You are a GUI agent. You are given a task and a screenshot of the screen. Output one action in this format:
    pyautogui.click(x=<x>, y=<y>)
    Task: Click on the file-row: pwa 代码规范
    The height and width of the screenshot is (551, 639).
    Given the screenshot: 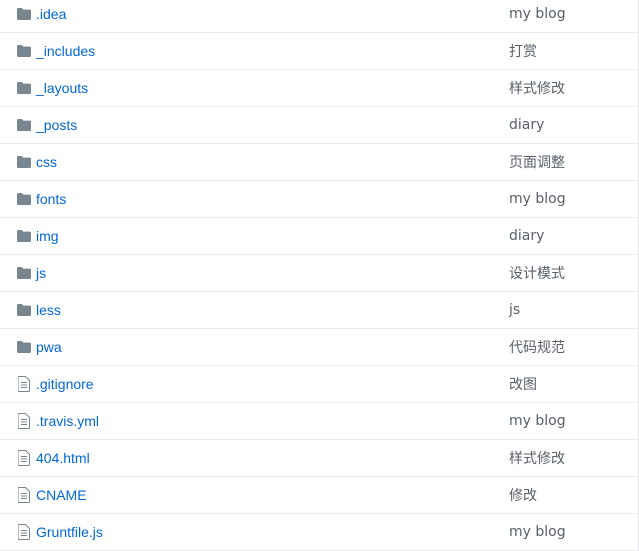 What is the action you would take?
    pyautogui.click(x=319, y=347)
    